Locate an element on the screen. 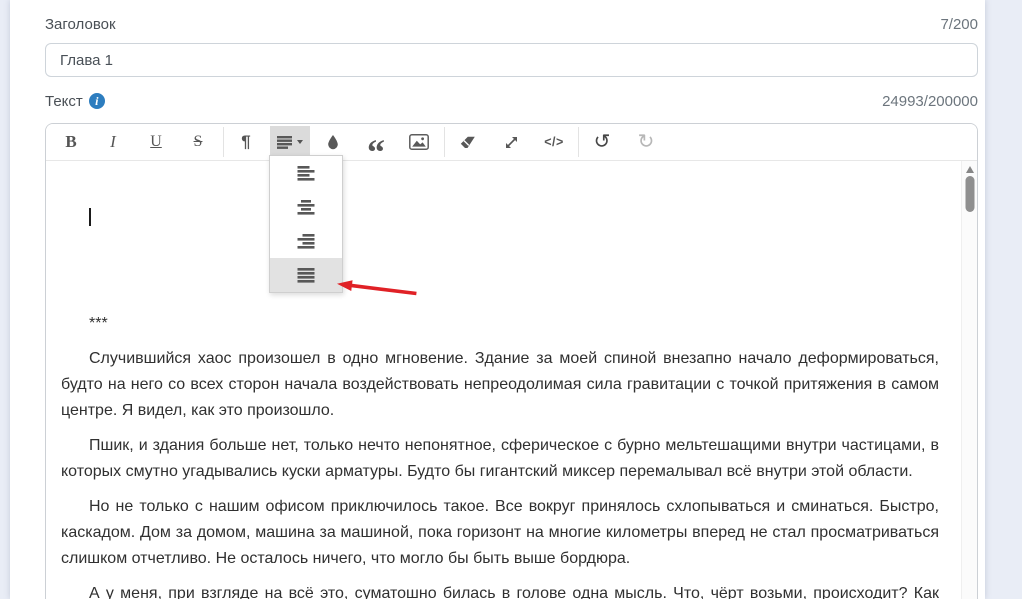 This screenshot has height=599, width=1022. code-view-button: </> is located at coordinates (554, 142).